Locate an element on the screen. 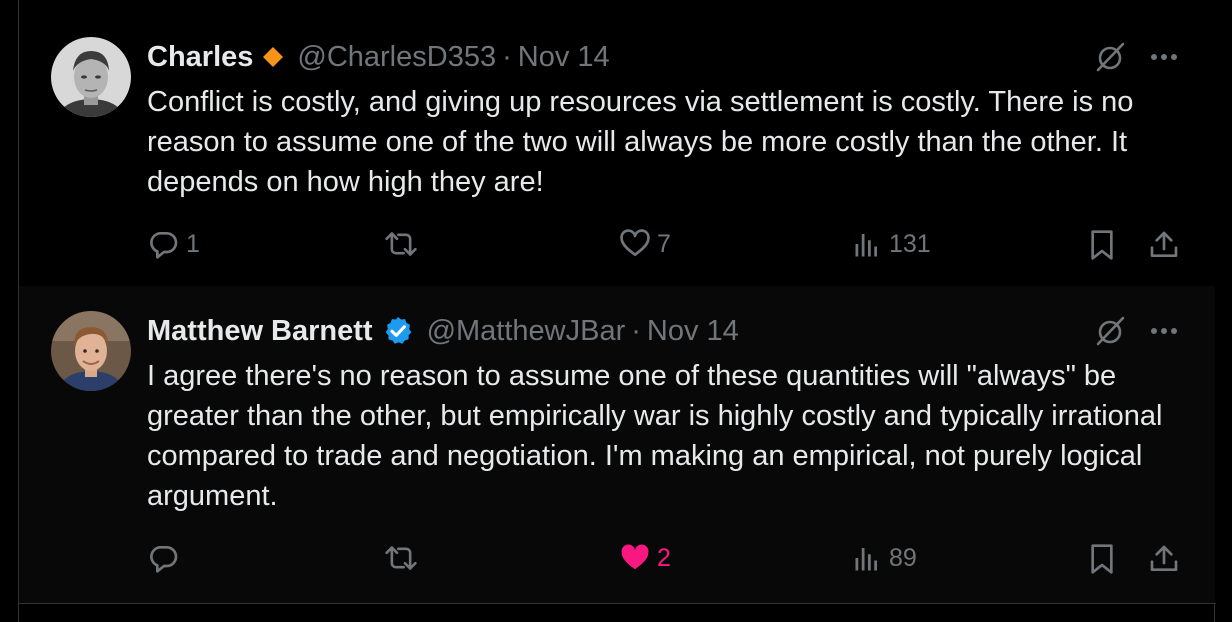  reply-button: 1 is located at coordinates (174, 244).